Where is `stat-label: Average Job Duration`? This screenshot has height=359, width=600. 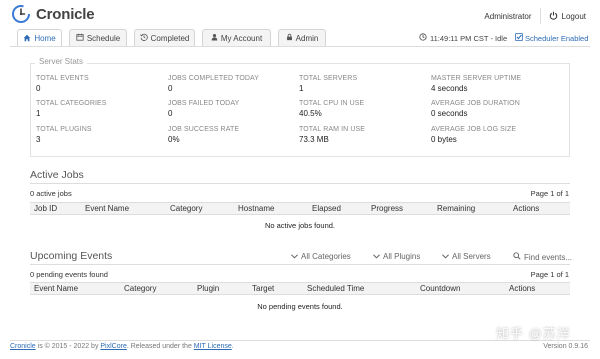 stat-label: Average Job Duration is located at coordinates (475, 103).